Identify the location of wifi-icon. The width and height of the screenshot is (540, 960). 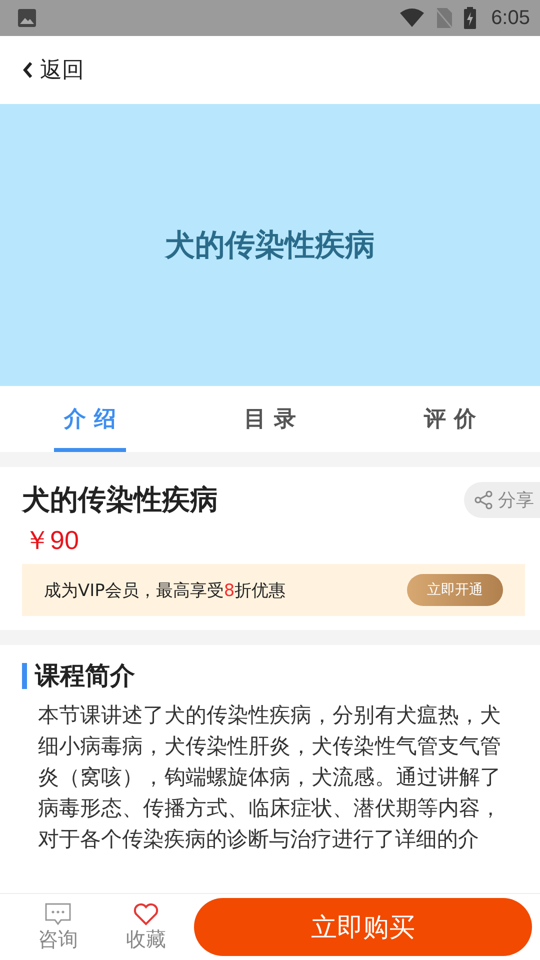
(412, 18).